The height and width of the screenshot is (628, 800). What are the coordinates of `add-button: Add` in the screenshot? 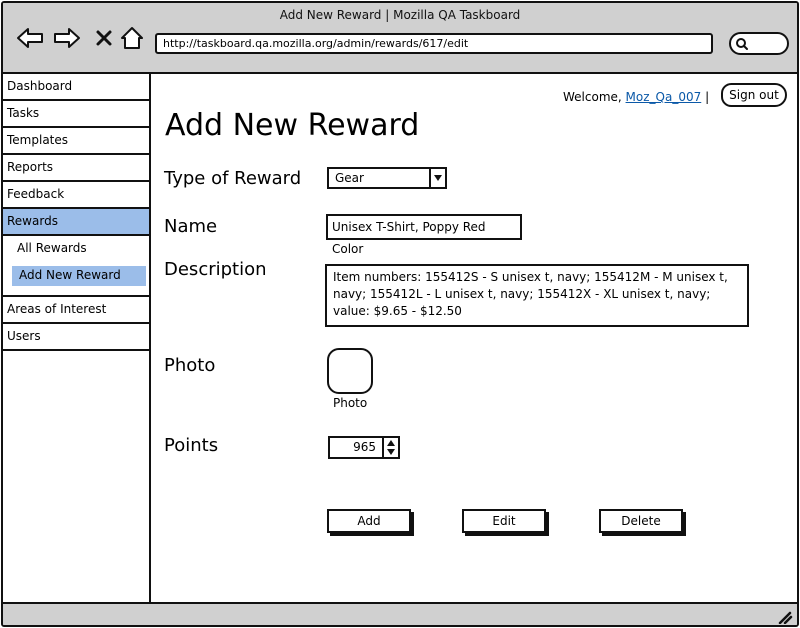 It's located at (369, 521).